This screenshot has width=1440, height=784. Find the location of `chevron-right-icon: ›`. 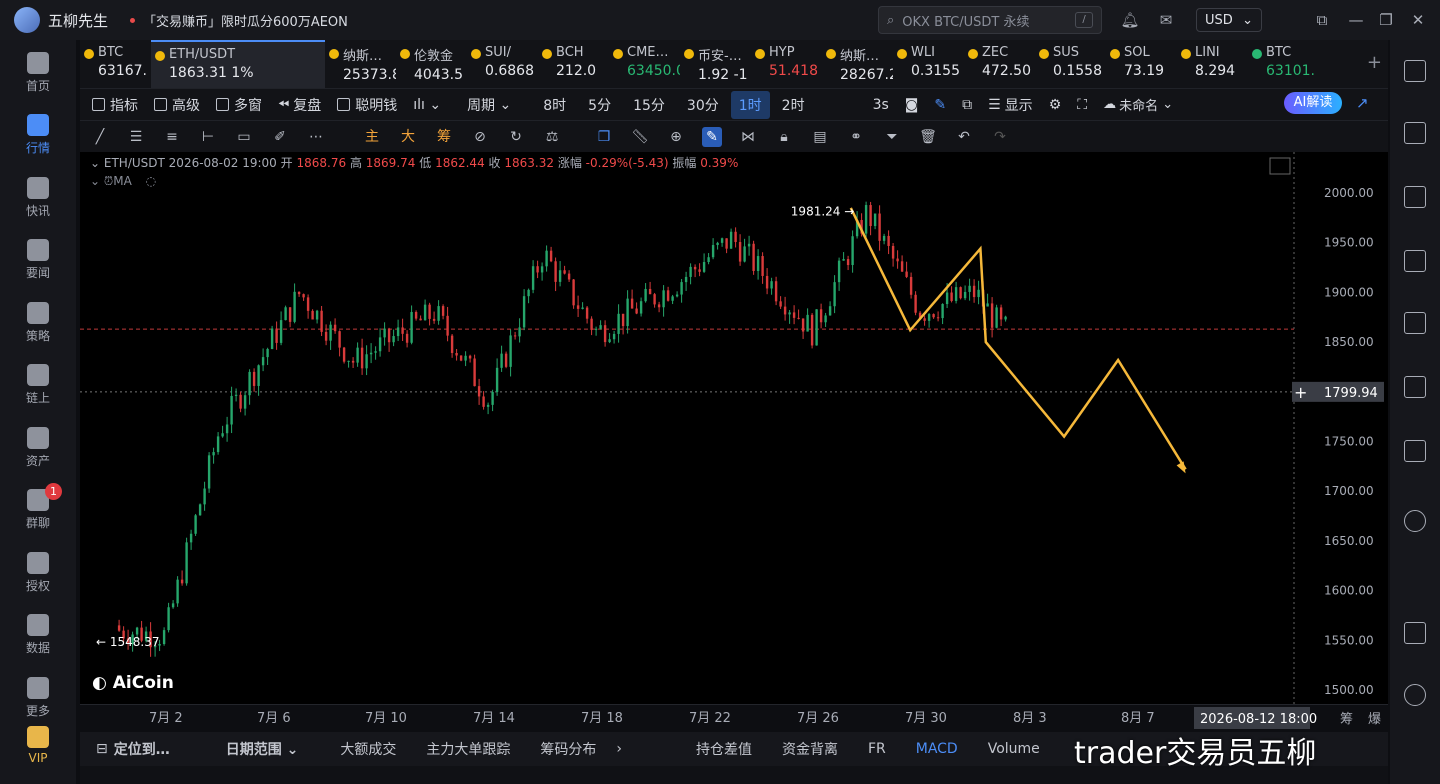

chevron-right-icon: › is located at coordinates (619, 749).